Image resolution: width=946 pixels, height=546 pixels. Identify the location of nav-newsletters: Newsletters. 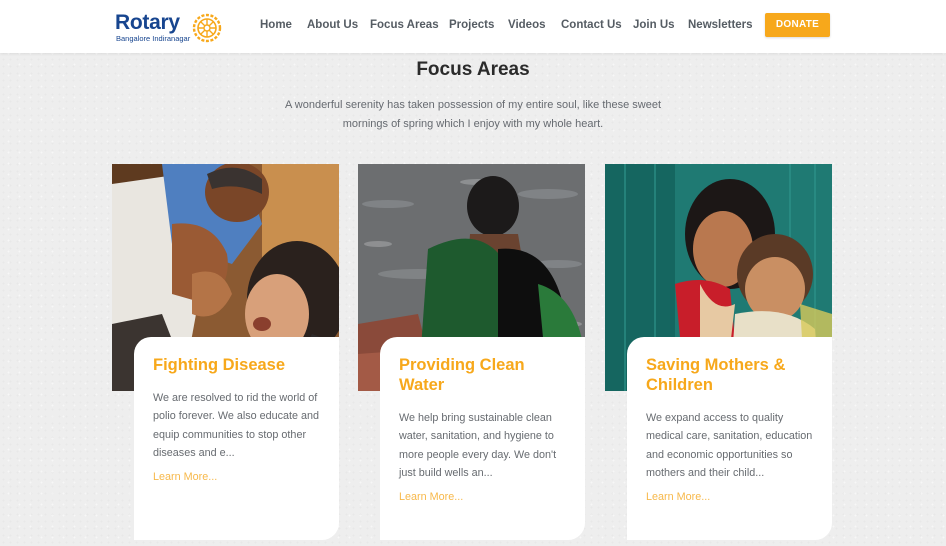
(720, 25).